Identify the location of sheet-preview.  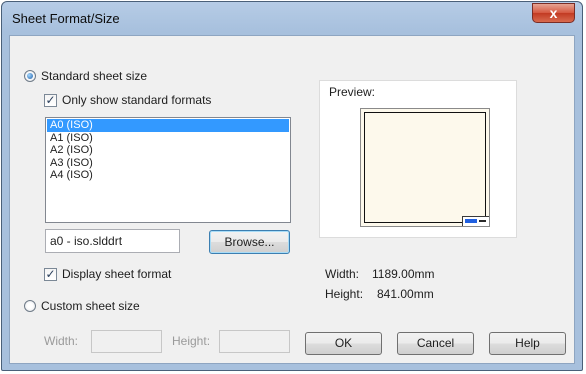
(425, 167).